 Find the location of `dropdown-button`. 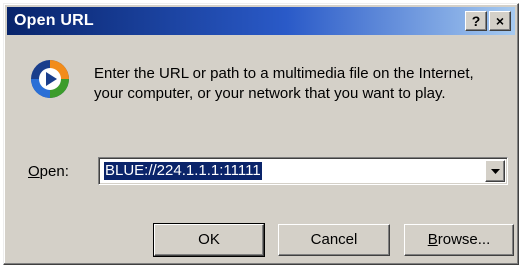

dropdown-button is located at coordinates (495, 171).